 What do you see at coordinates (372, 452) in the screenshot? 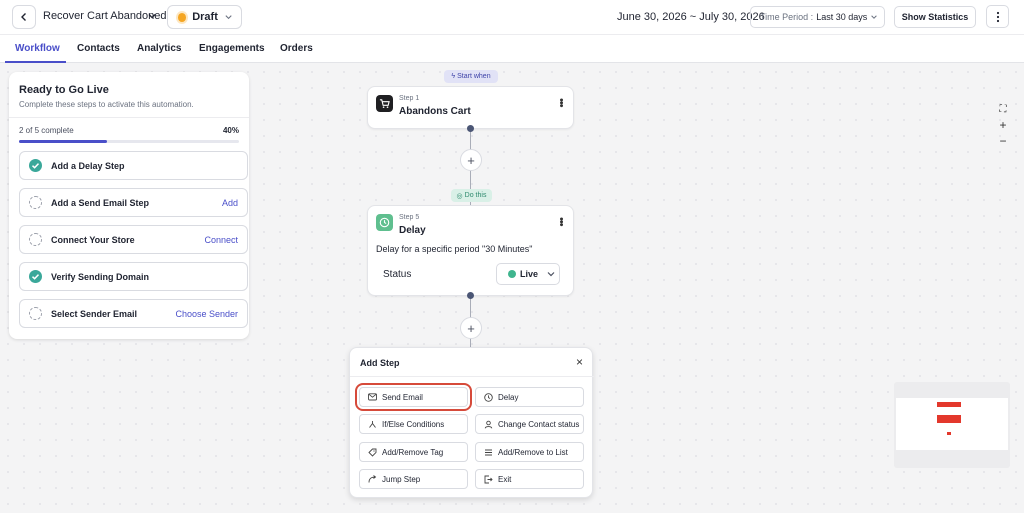
I see `tag-icon` at bounding box center [372, 452].